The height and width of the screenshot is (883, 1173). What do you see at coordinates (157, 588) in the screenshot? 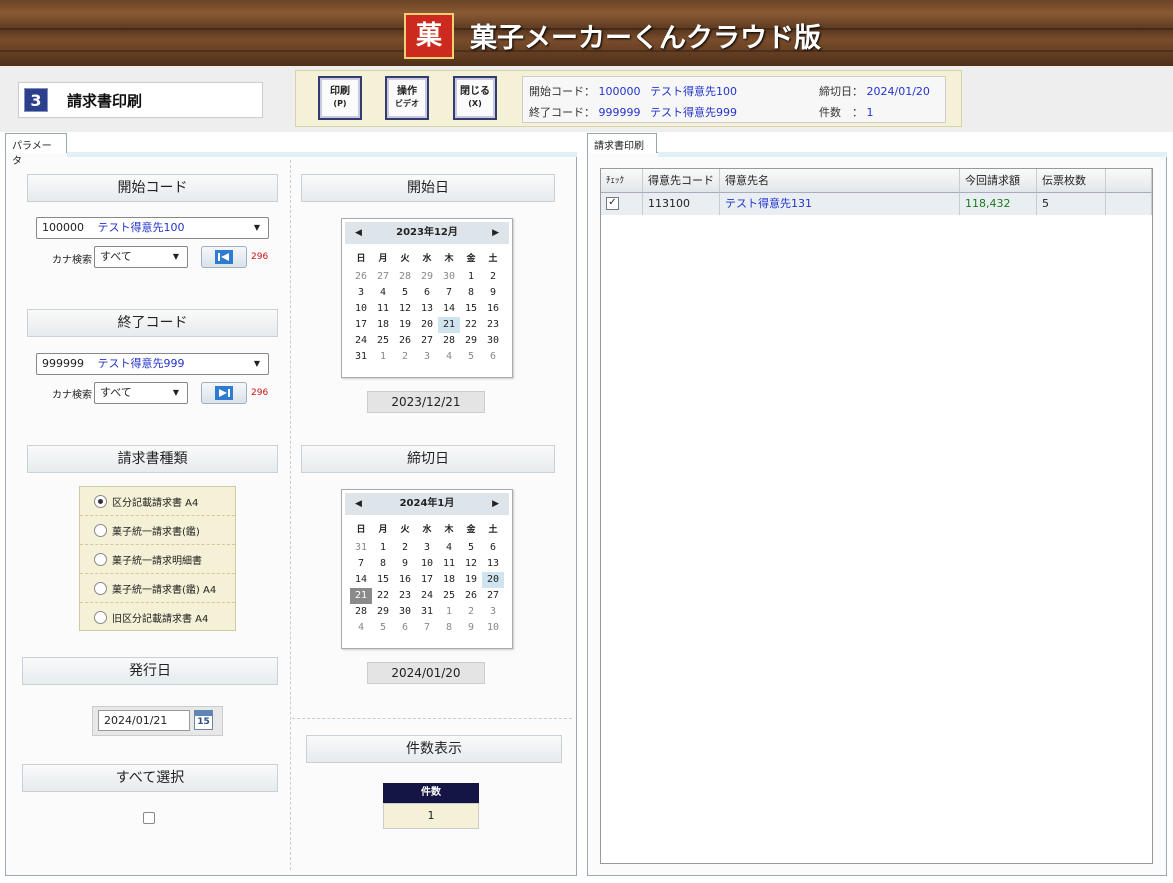
I see `invoice-type-option: 菓子統一請求書(鑑) A4` at bounding box center [157, 588].